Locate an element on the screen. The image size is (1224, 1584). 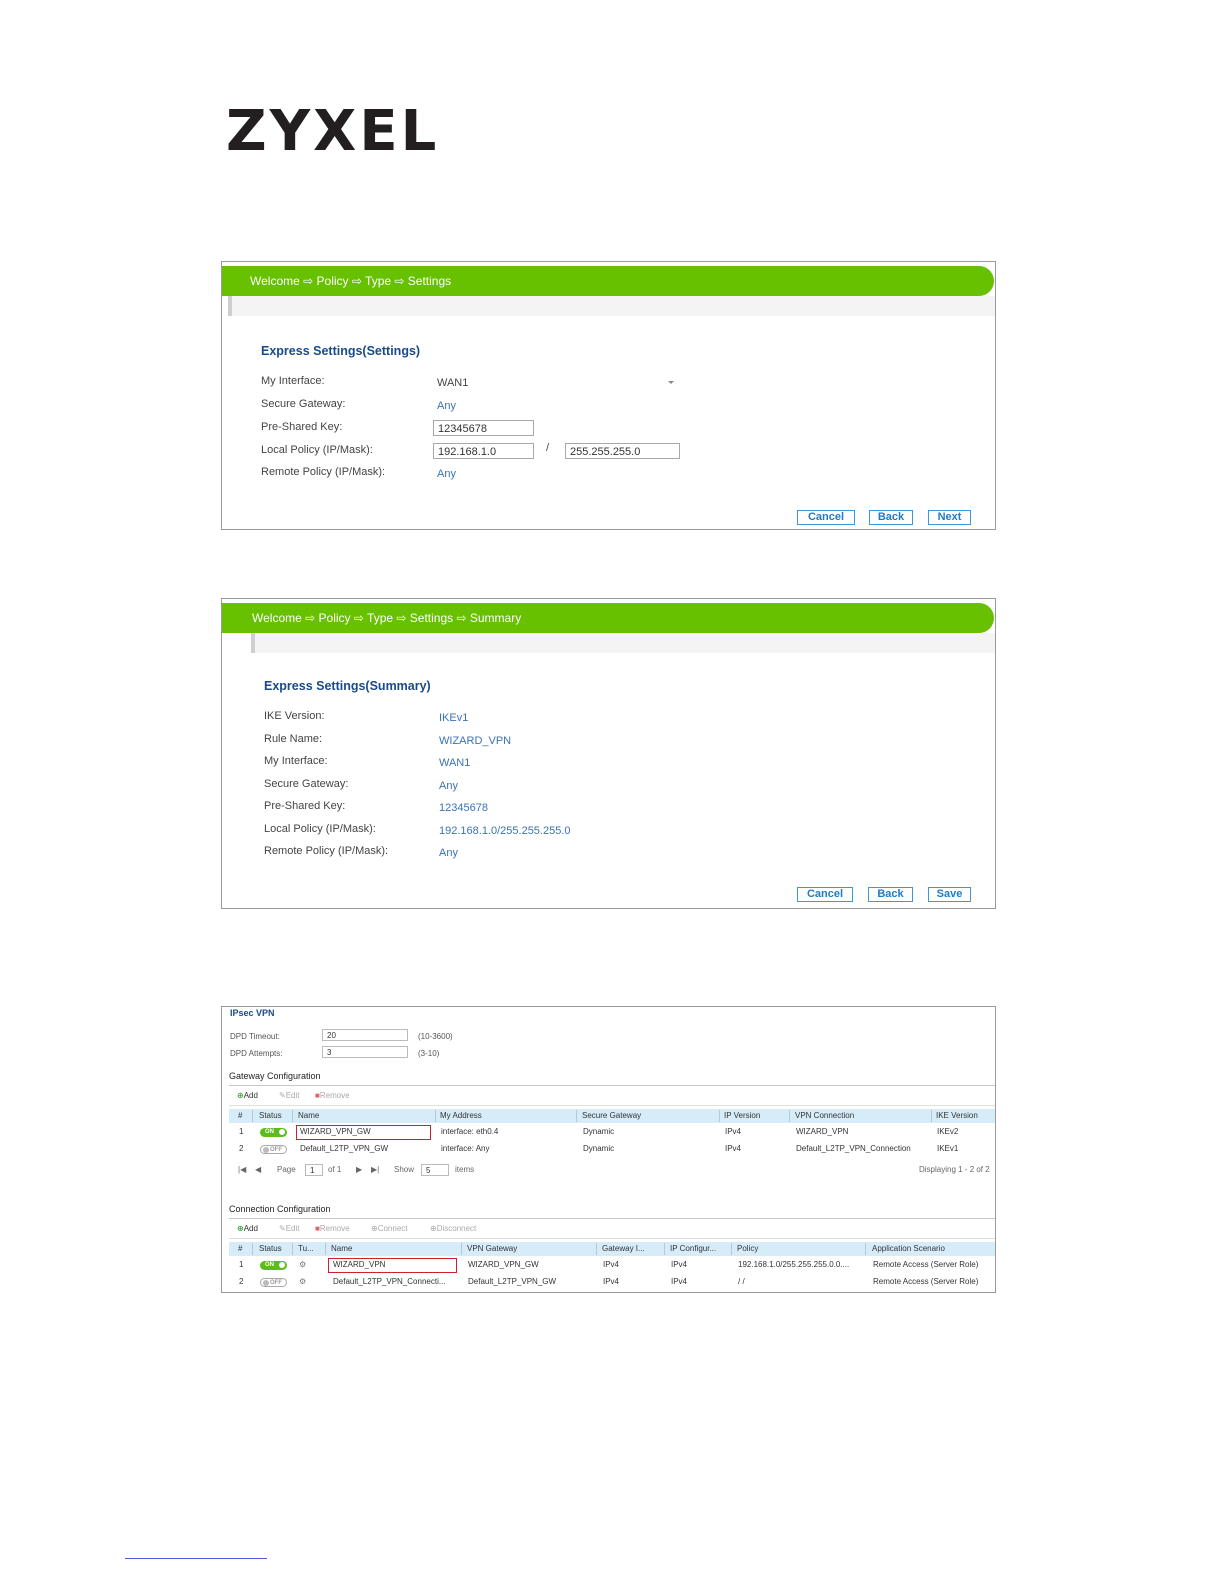
column-header: VPN Connection is located at coordinates (824, 1115).